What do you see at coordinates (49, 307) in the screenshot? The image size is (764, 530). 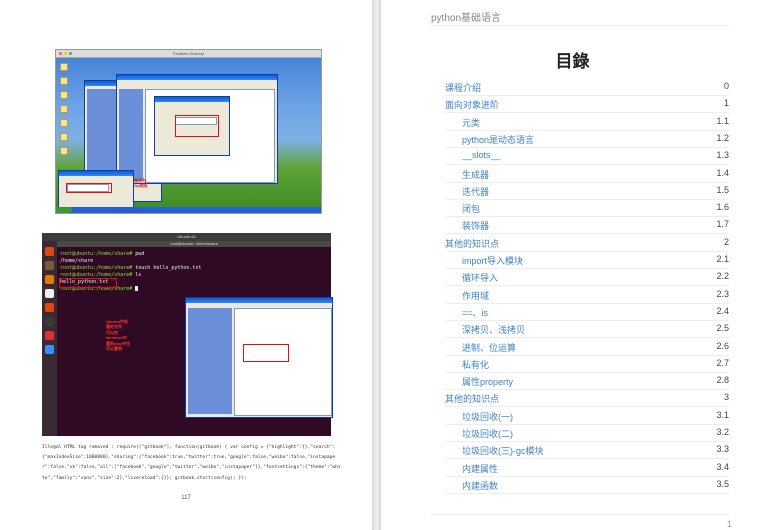 I see `software-icon` at bounding box center [49, 307].